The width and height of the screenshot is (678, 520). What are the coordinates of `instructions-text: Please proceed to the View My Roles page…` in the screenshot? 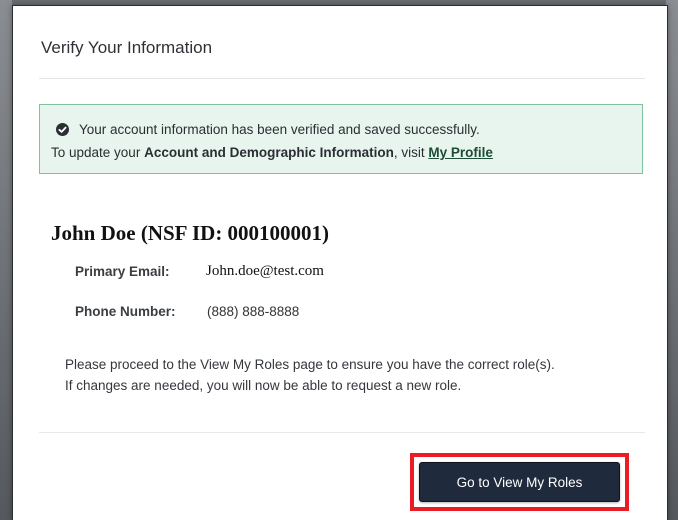 It's located at (355, 375).